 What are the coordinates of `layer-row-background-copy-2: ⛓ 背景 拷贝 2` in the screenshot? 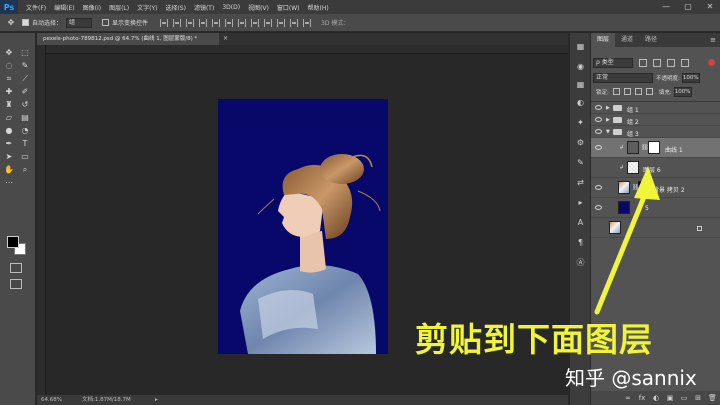 It's located at (655, 188).